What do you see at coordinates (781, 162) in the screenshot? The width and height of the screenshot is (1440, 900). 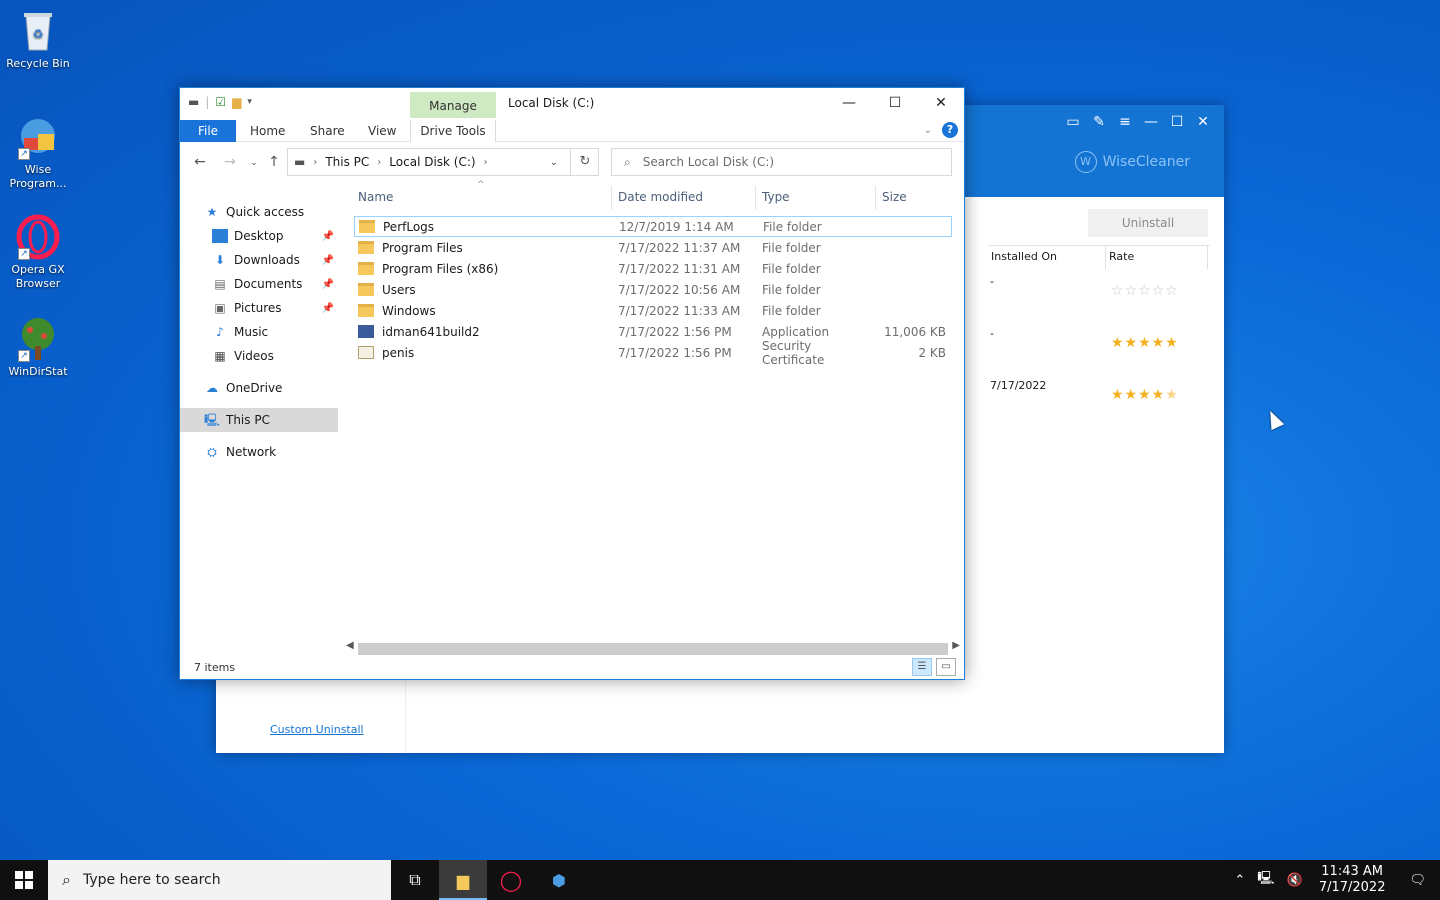 I see `search-box: ⌕ Search Local Disk (C:)` at bounding box center [781, 162].